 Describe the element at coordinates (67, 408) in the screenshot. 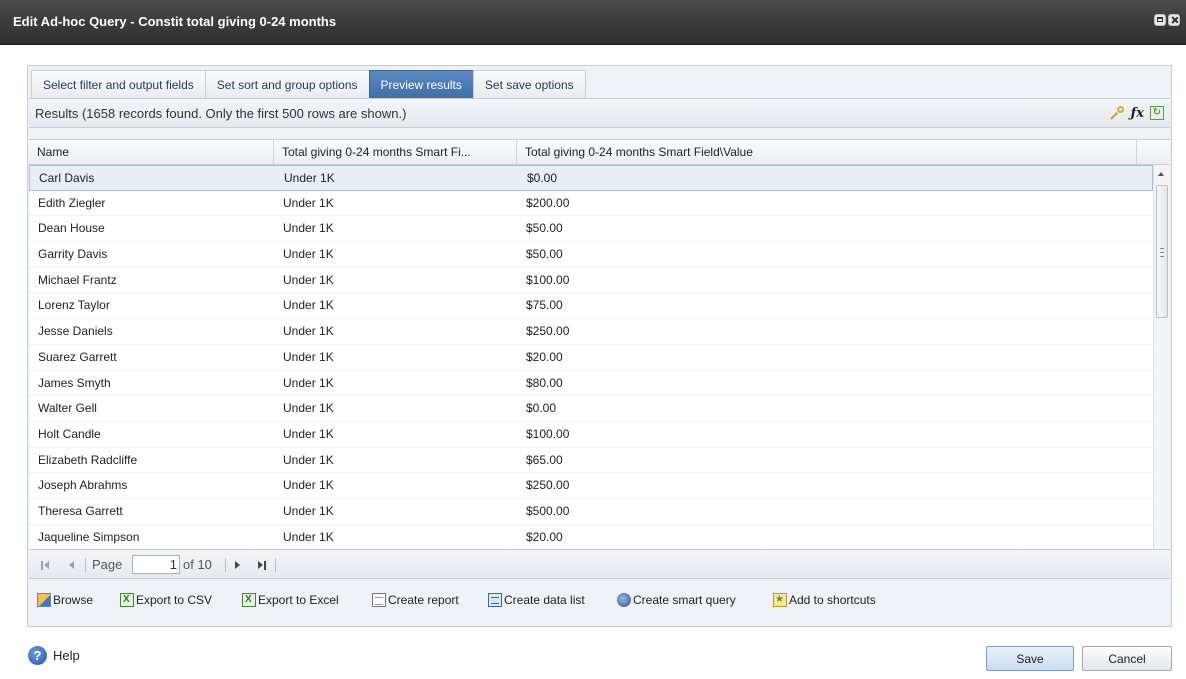

I see `cell-name: Walter Gell` at that location.